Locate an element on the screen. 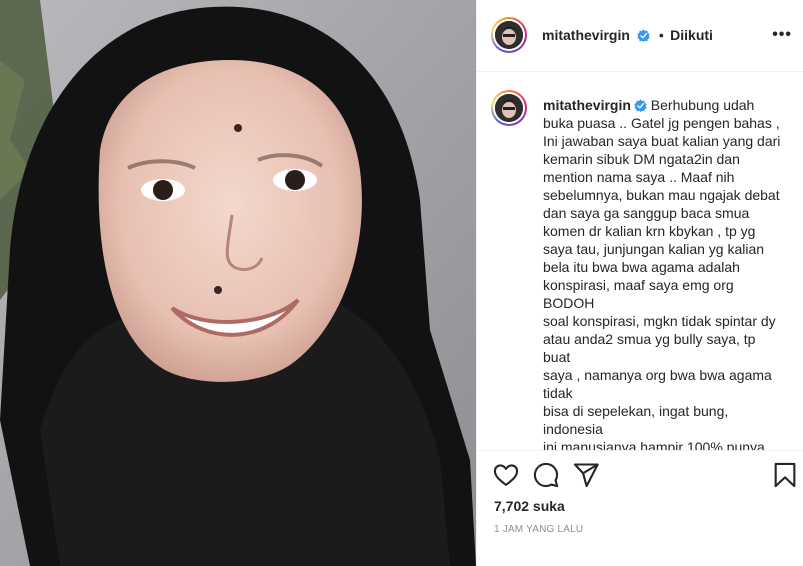 The image size is (803, 566). share-icon is located at coordinates (586, 475).